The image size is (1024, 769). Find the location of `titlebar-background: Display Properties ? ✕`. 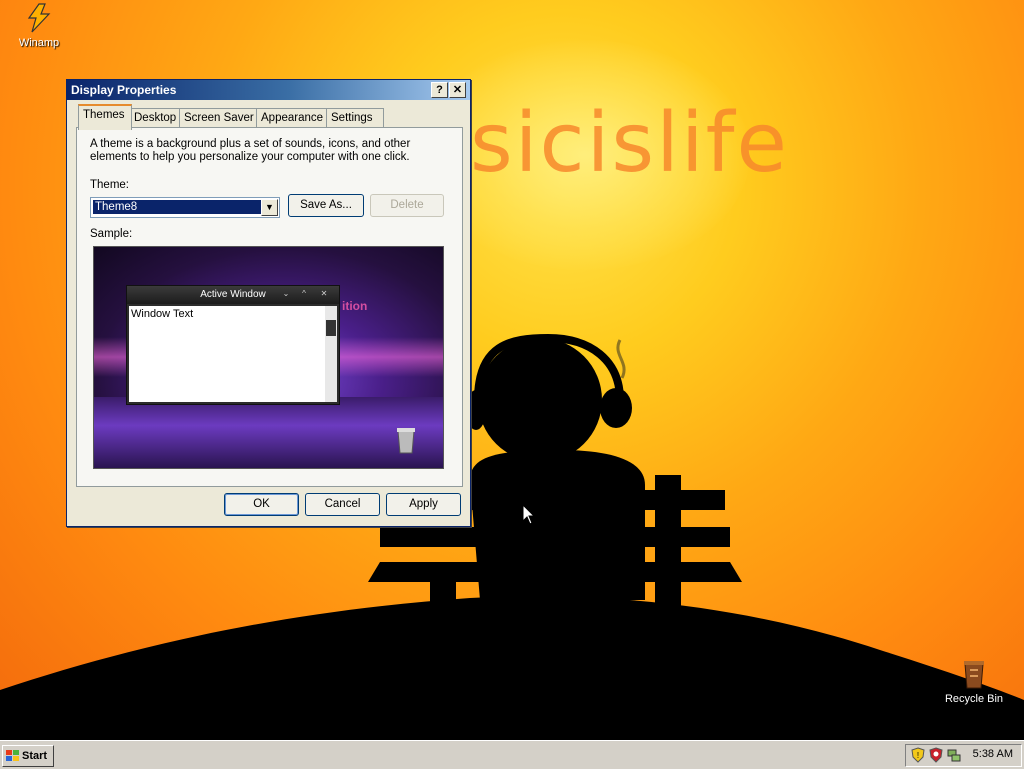

titlebar-background: Display Properties ? ✕ is located at coordinates (268, 90).